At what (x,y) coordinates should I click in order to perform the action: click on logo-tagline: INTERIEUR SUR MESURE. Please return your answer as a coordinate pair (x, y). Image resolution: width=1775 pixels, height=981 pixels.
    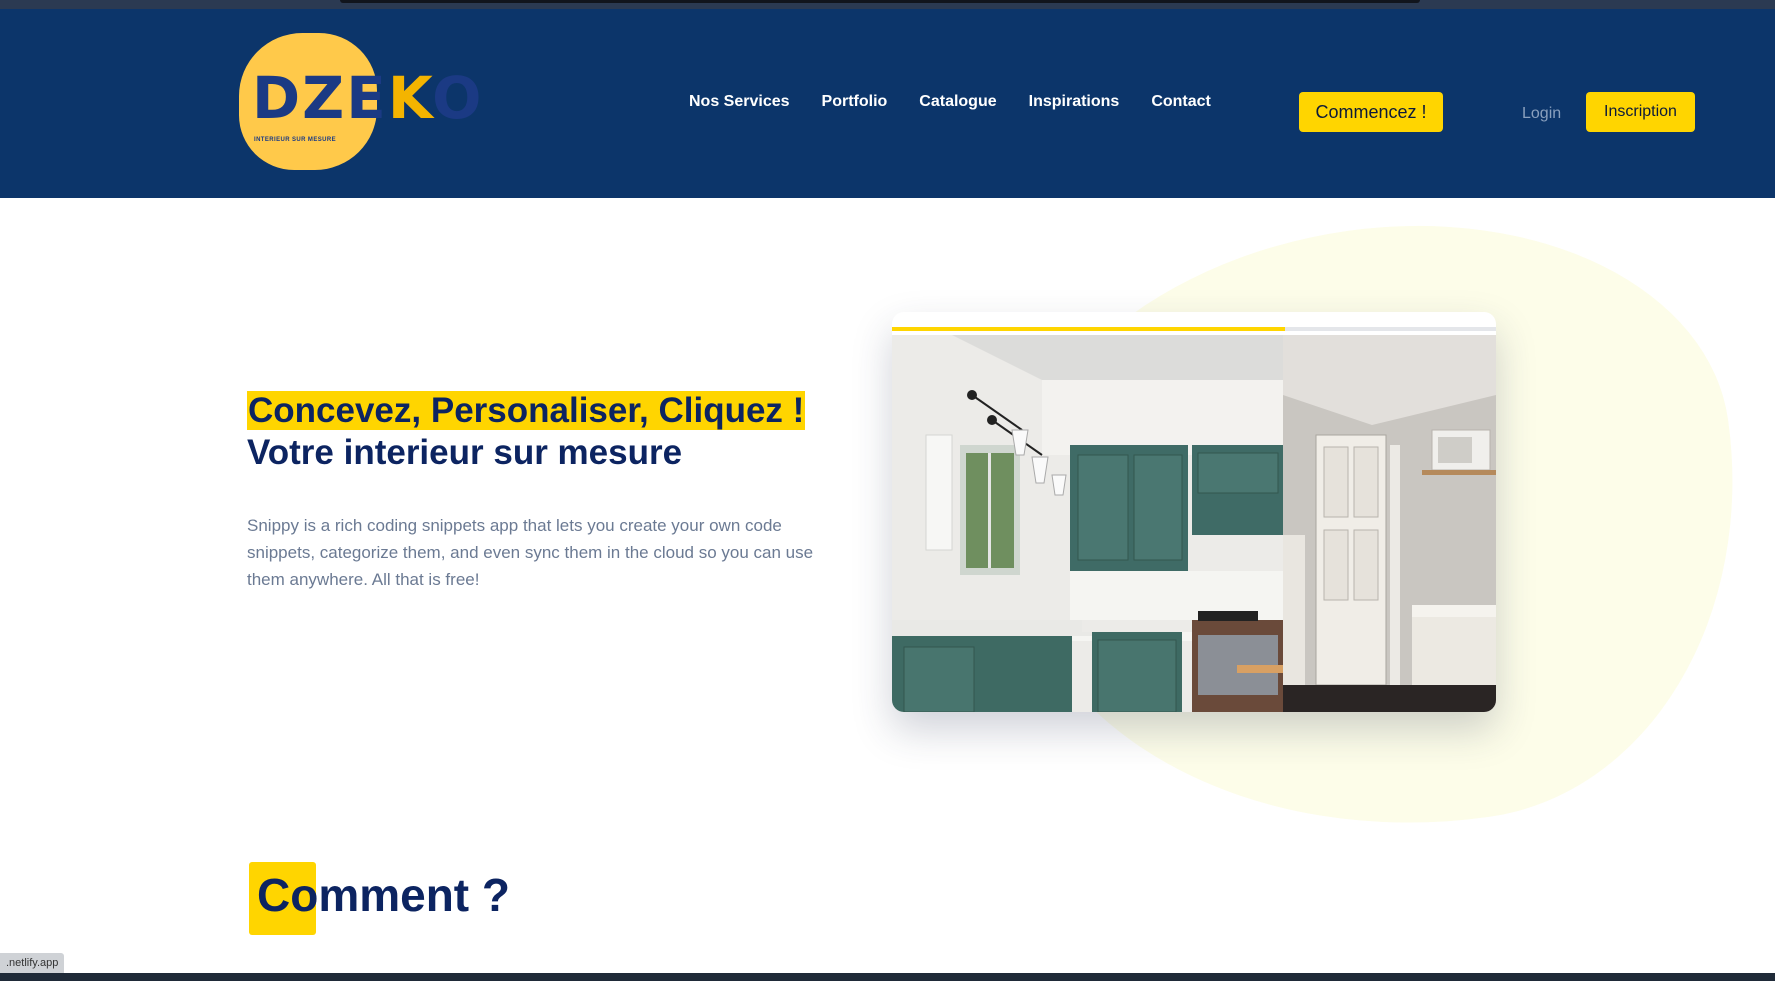
    Looking at the image, I should click on (295, 140).